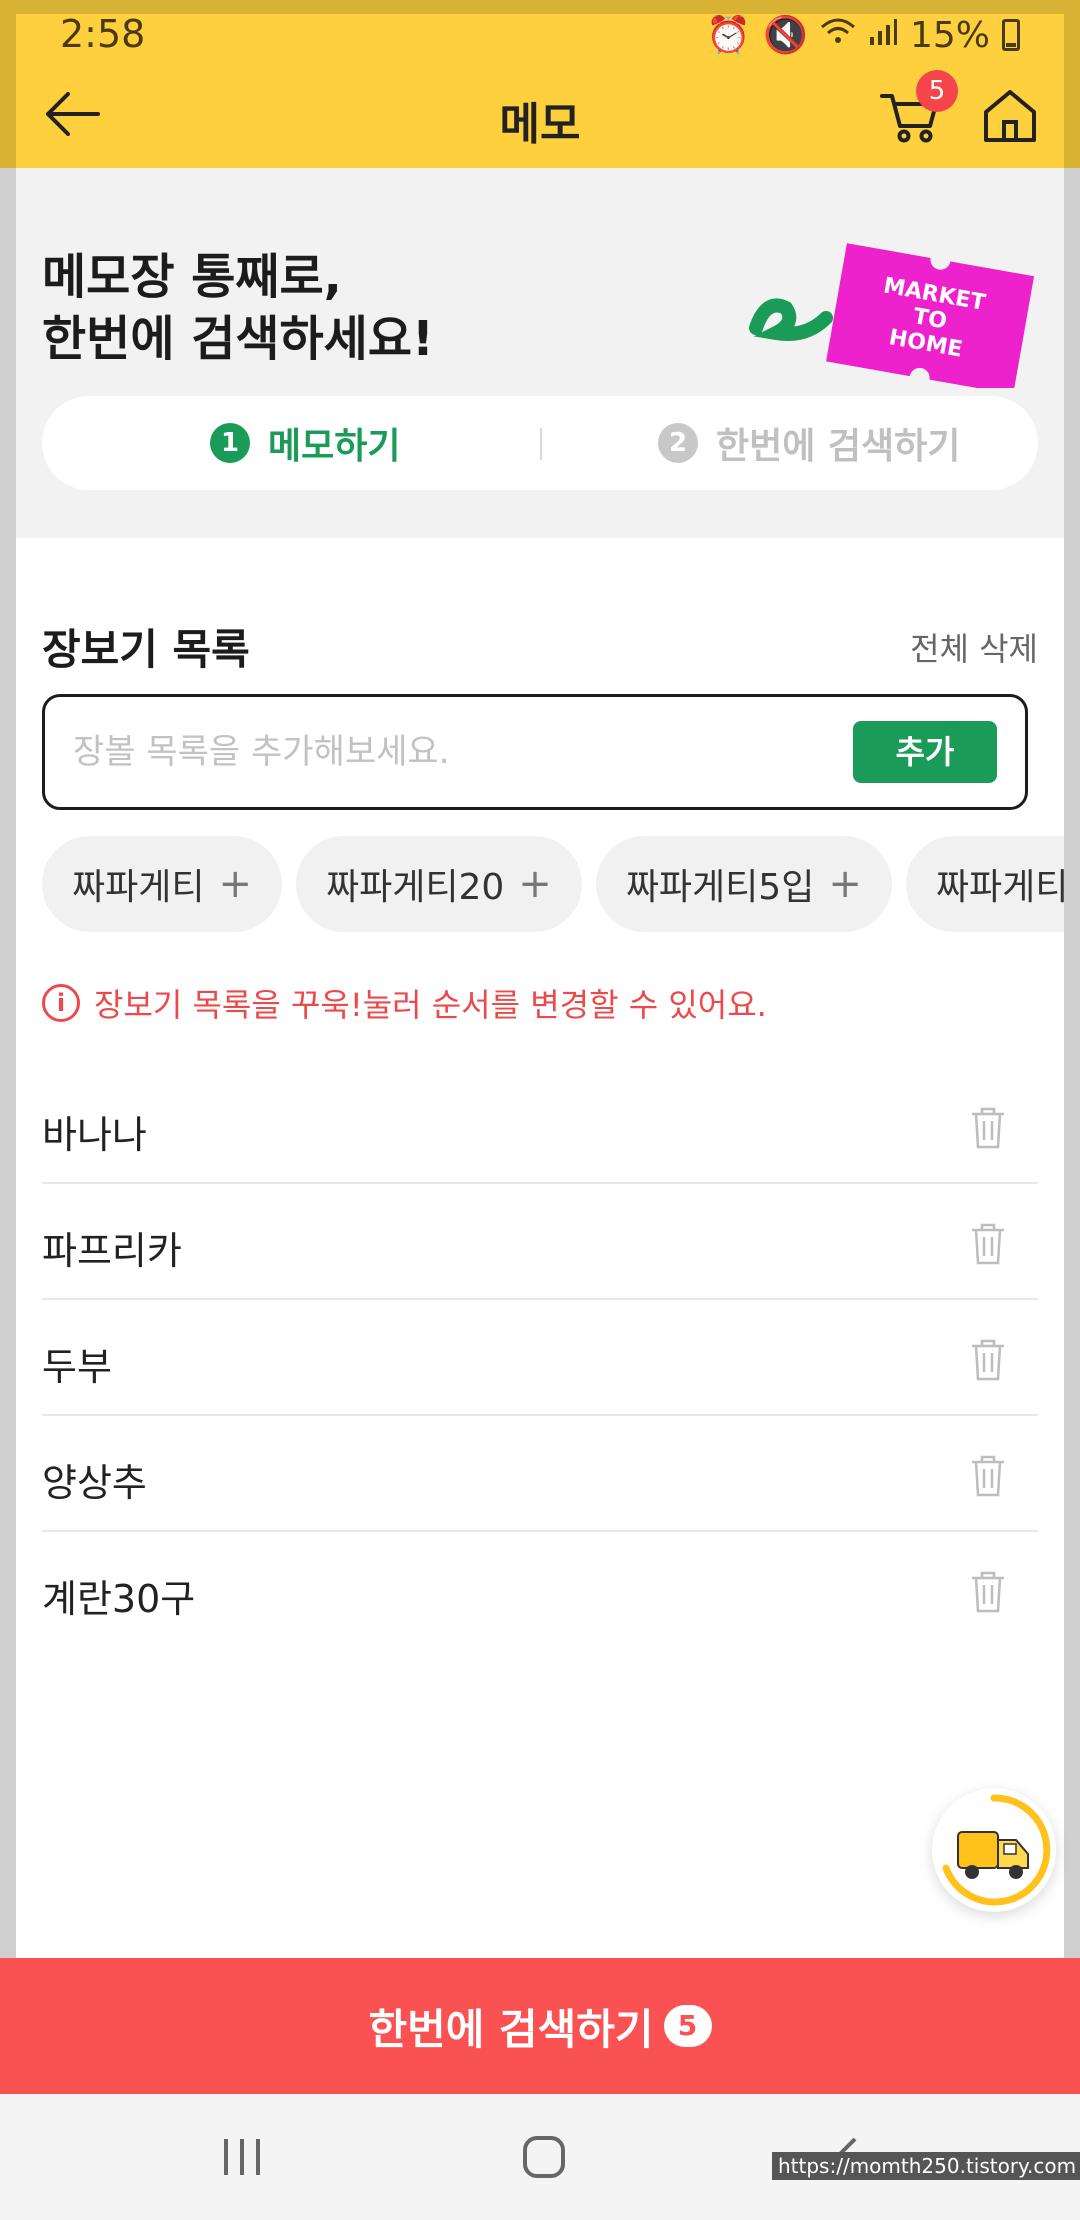 This screenshot has width=1080, height=2220. I want to click on search-all-button: 한번에 검색하기 5, so click(540, 2026).